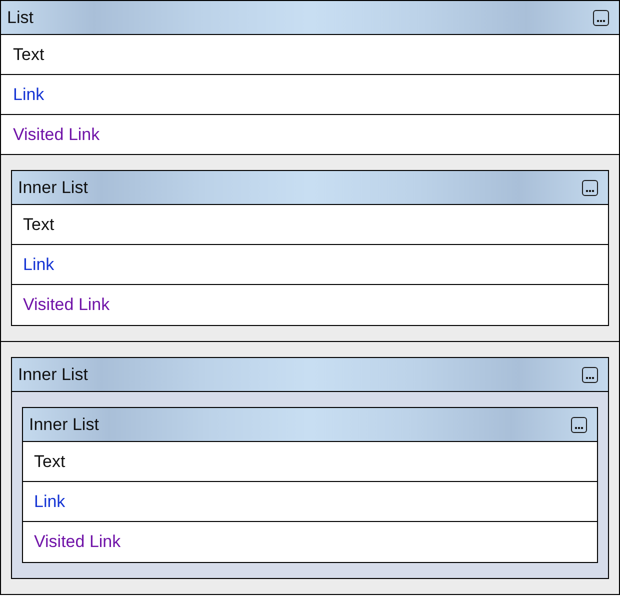 The height and width of the screenshot is (604, 620). Describe the element at coordinates (20, 18) in the screenshot. I see `list-title: List` at that location.